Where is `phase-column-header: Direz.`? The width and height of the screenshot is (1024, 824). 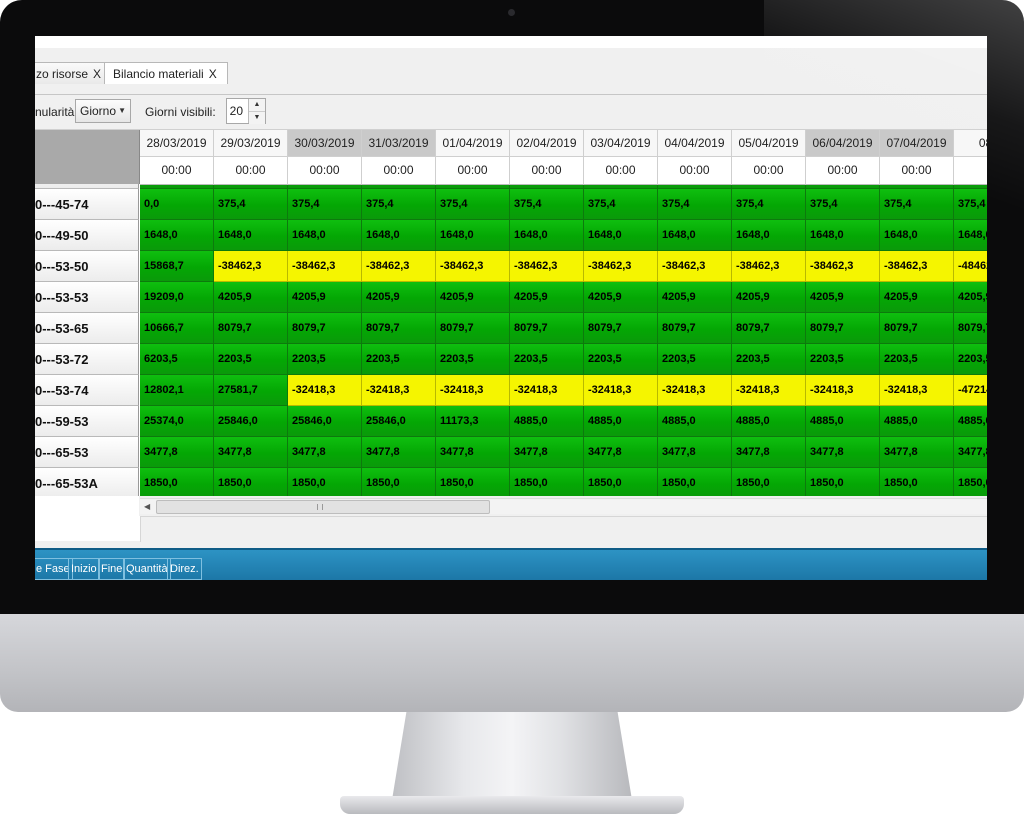 phase-column-header: Direz. is located at coordinates (184, 569).